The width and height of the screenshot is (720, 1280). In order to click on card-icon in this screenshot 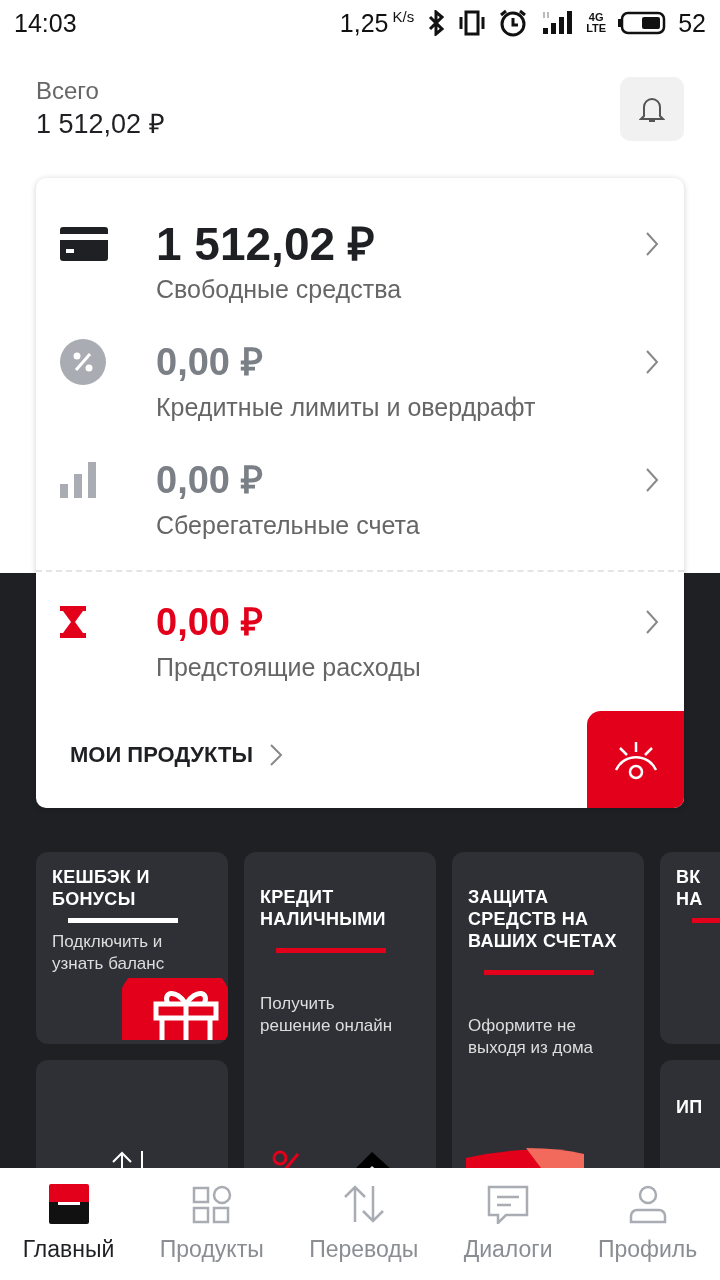, I will do `click(84, 244)`.